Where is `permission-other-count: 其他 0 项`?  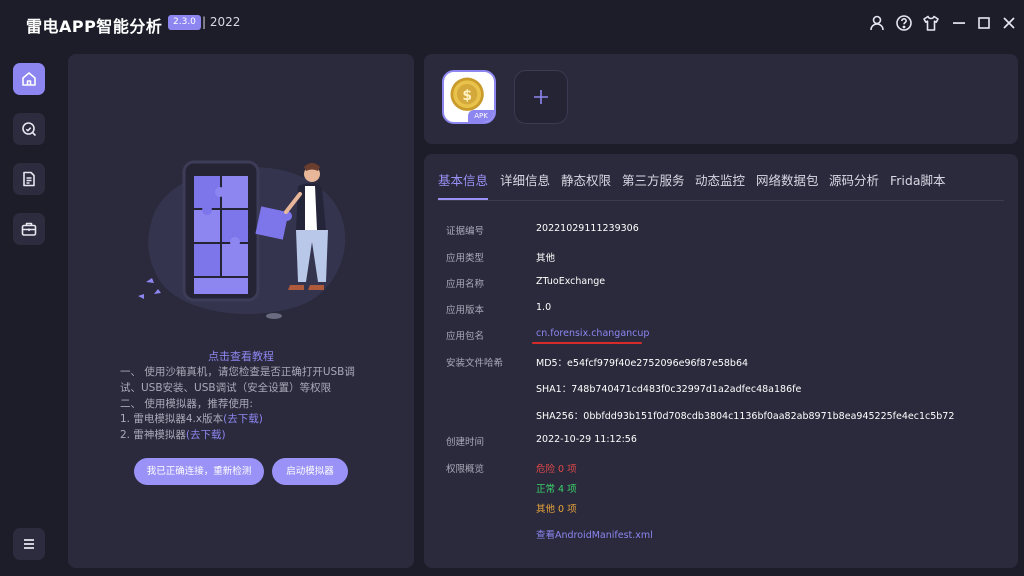 permission-other-count: 其他 0 项 is located at coordinates (556, 509).